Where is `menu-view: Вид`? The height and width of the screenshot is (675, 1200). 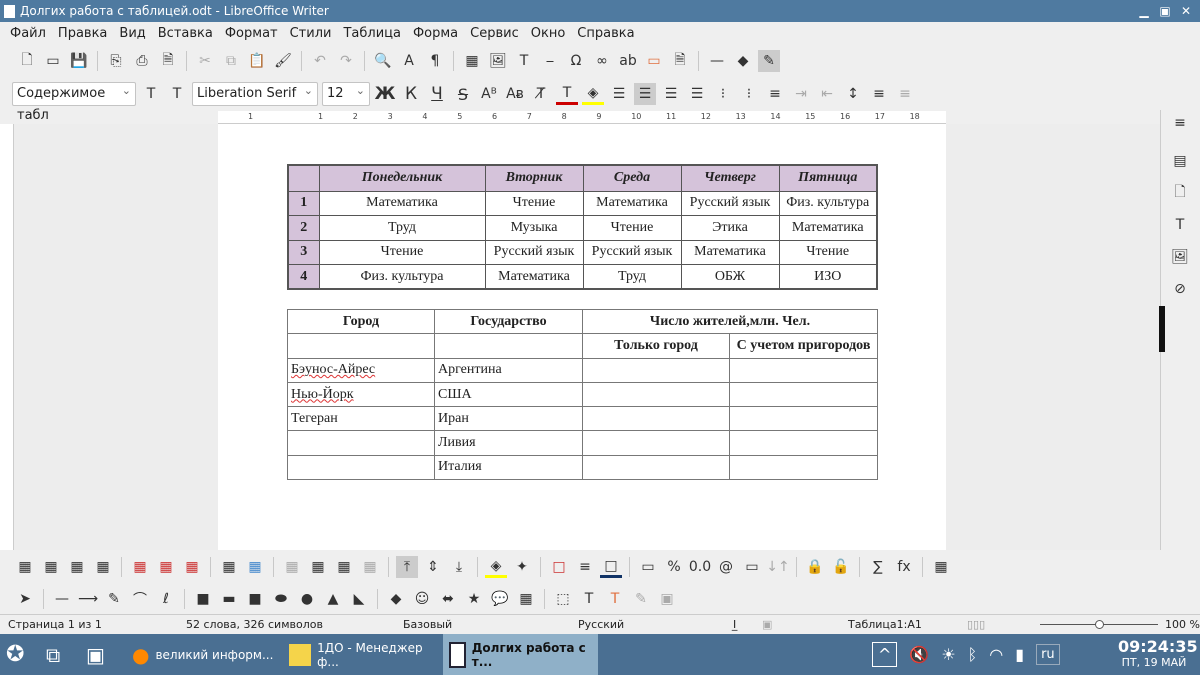
menu-view: Вид is located at coordinates (132, 33).